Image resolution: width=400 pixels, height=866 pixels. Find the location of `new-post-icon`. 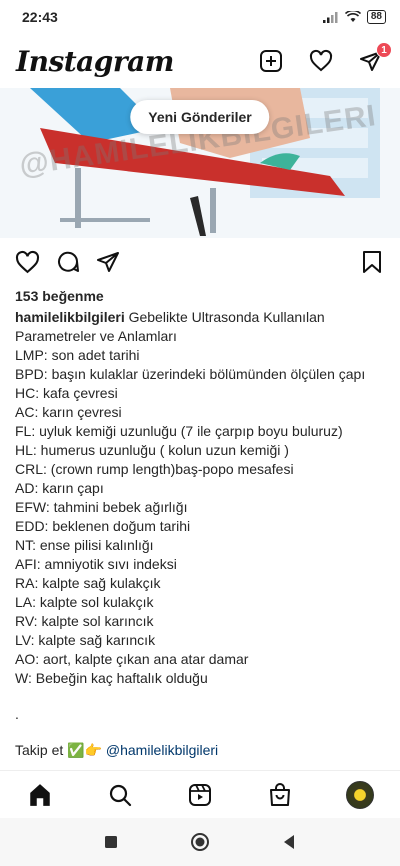

new-post-icon is located at coordinates (271, 61).